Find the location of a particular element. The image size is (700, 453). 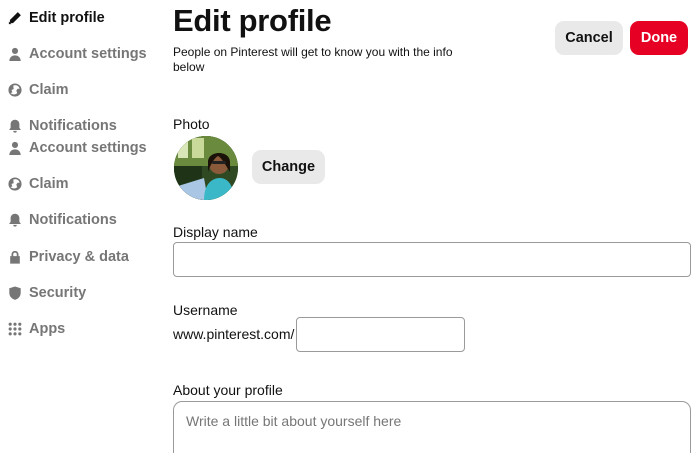

page-title: Edit profile is located at coordinates (252, 20).